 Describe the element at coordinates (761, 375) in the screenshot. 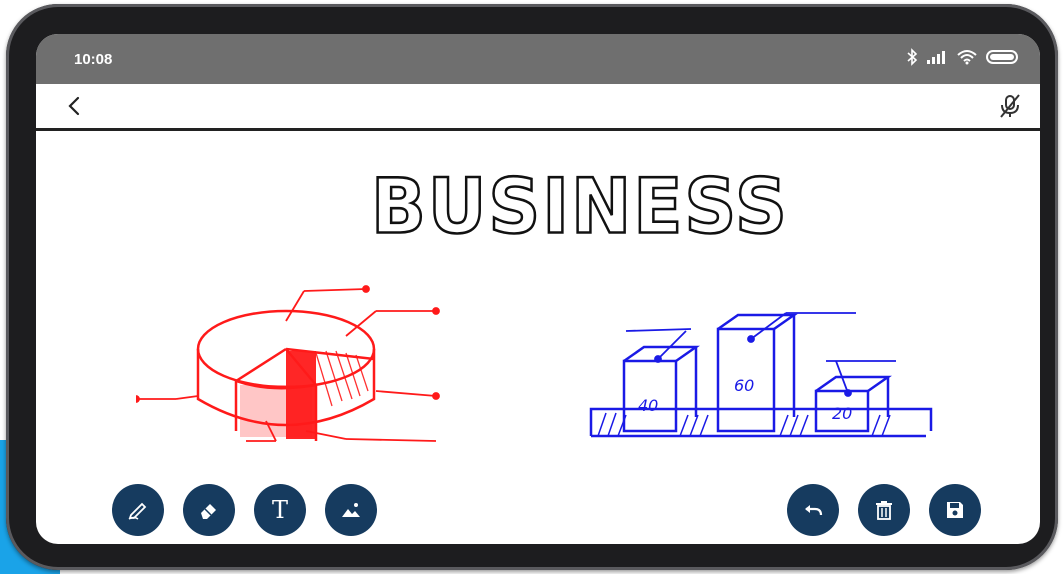

I see `bar-chart-sketch: 40 60 20` at that location.